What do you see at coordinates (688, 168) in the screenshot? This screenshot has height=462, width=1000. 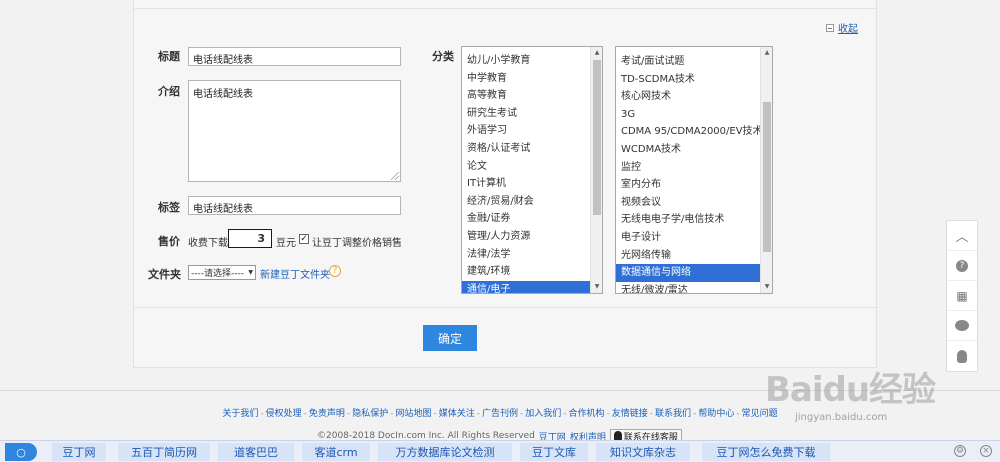 I see `list-item: 监控` at bounding box center [688, 168].